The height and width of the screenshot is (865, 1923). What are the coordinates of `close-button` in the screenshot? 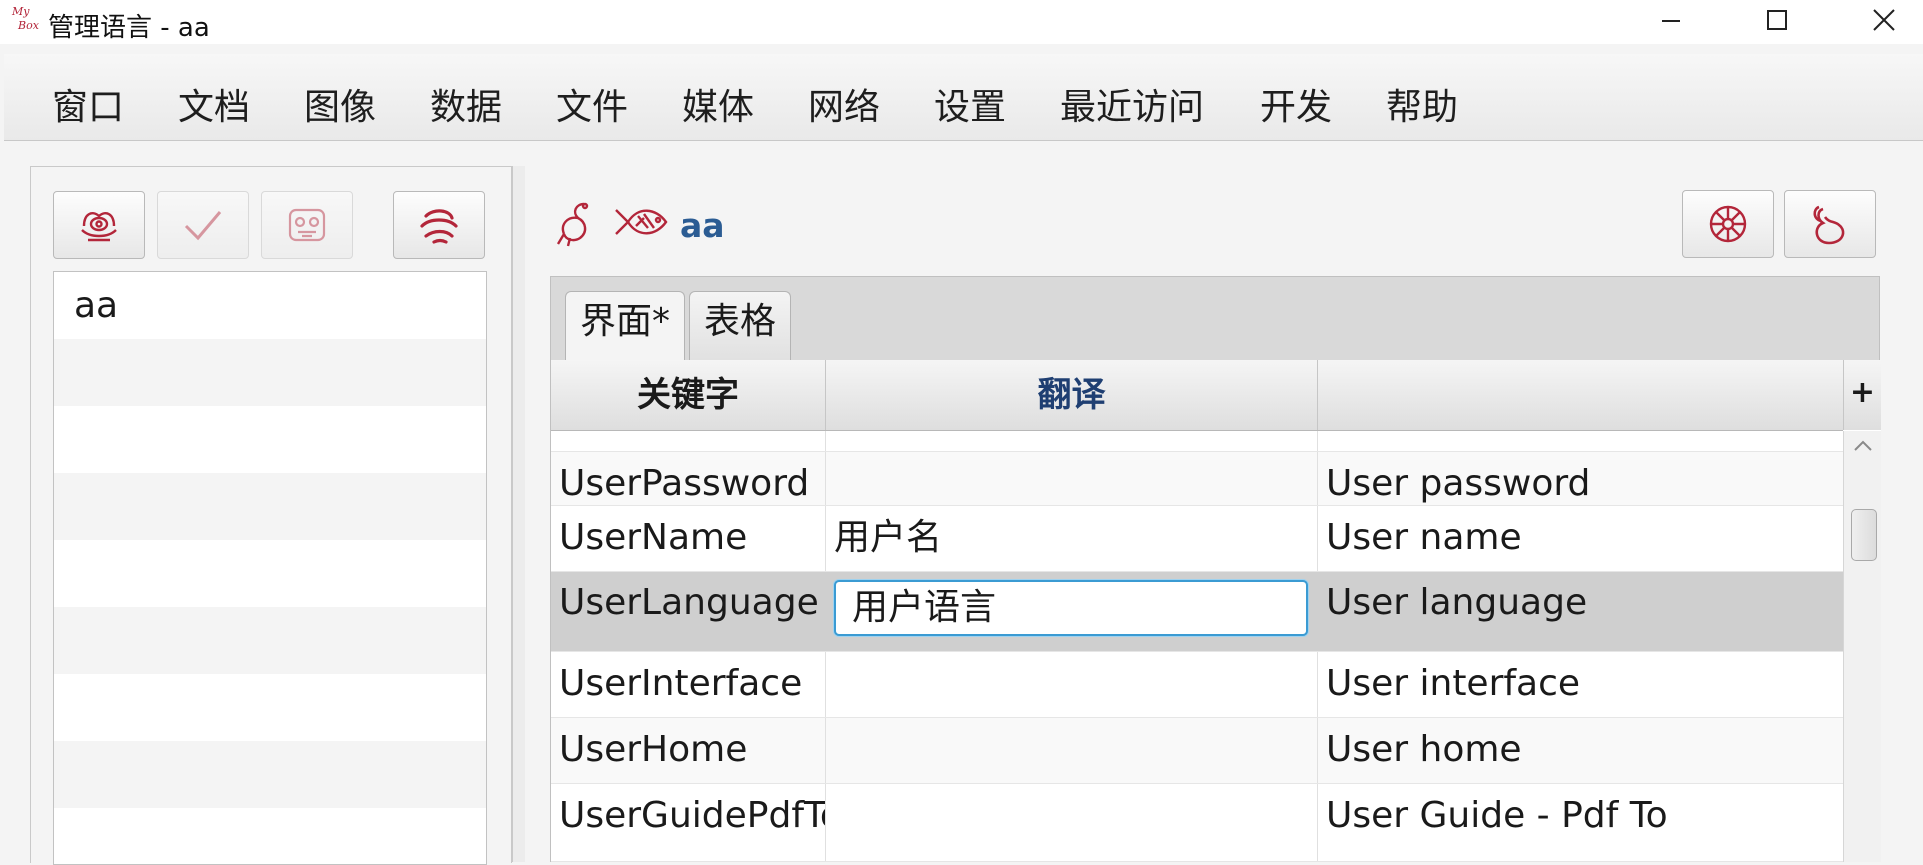 It's located at (1882, 22).